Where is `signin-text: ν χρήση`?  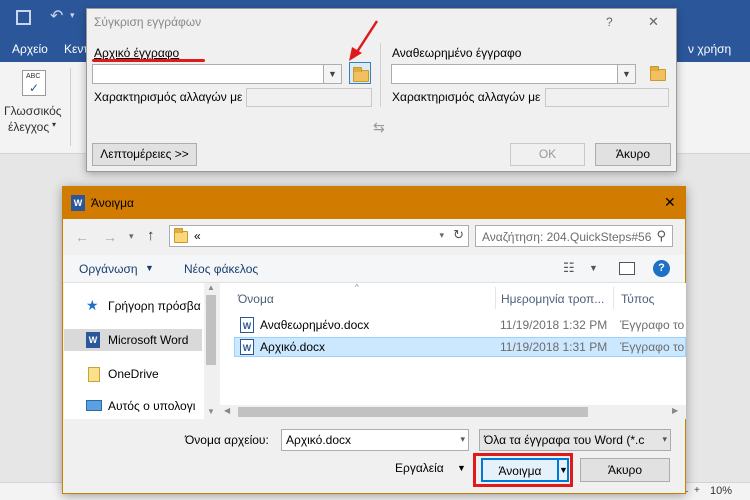
signin-text: ν χρήση is located at coordinates (709, 49).